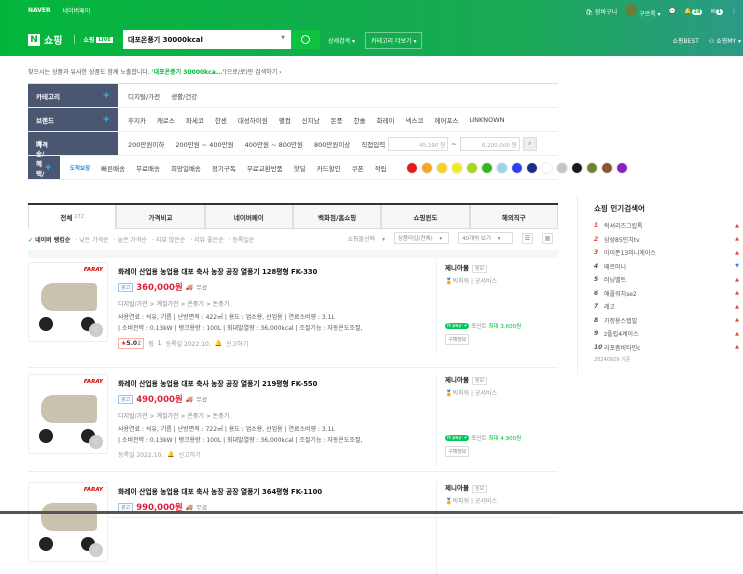  I want to click on grid-view-icon: ▦, so click(547, 238).